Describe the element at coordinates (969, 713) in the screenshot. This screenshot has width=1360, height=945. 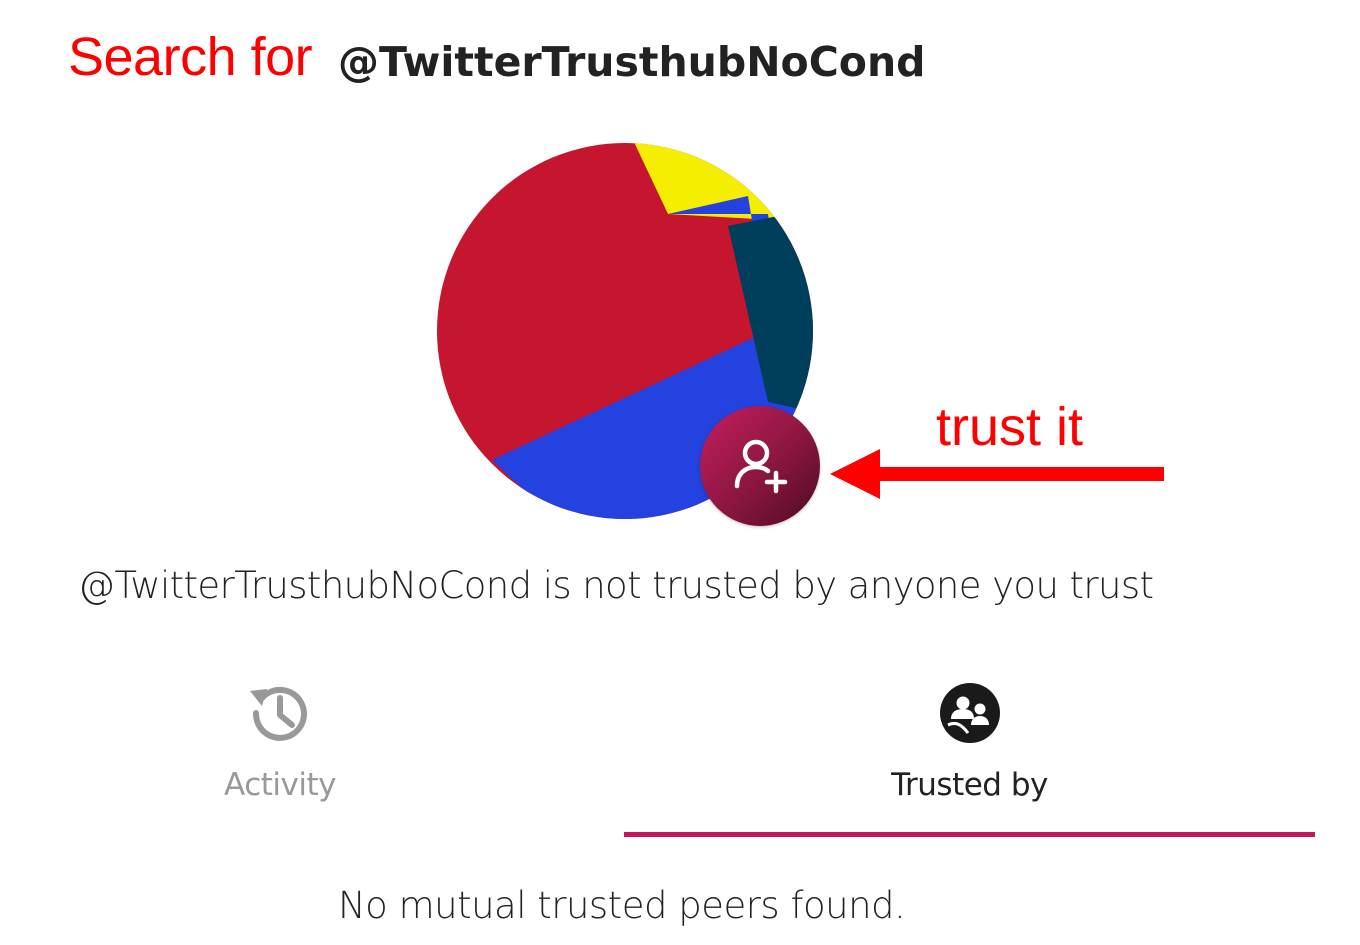
I see `group-icon` at that location.